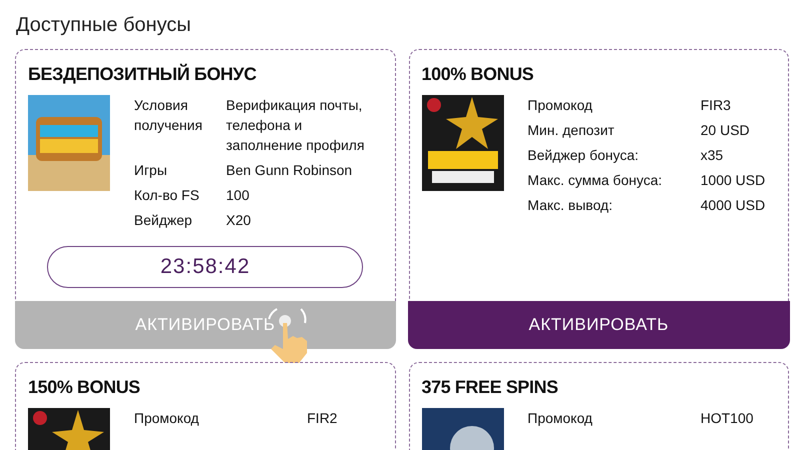 The image size is (800, 450). Describe the element at coordinates (725, 130) in the screenshot. I see `detail-value: 20 USD` at that location.